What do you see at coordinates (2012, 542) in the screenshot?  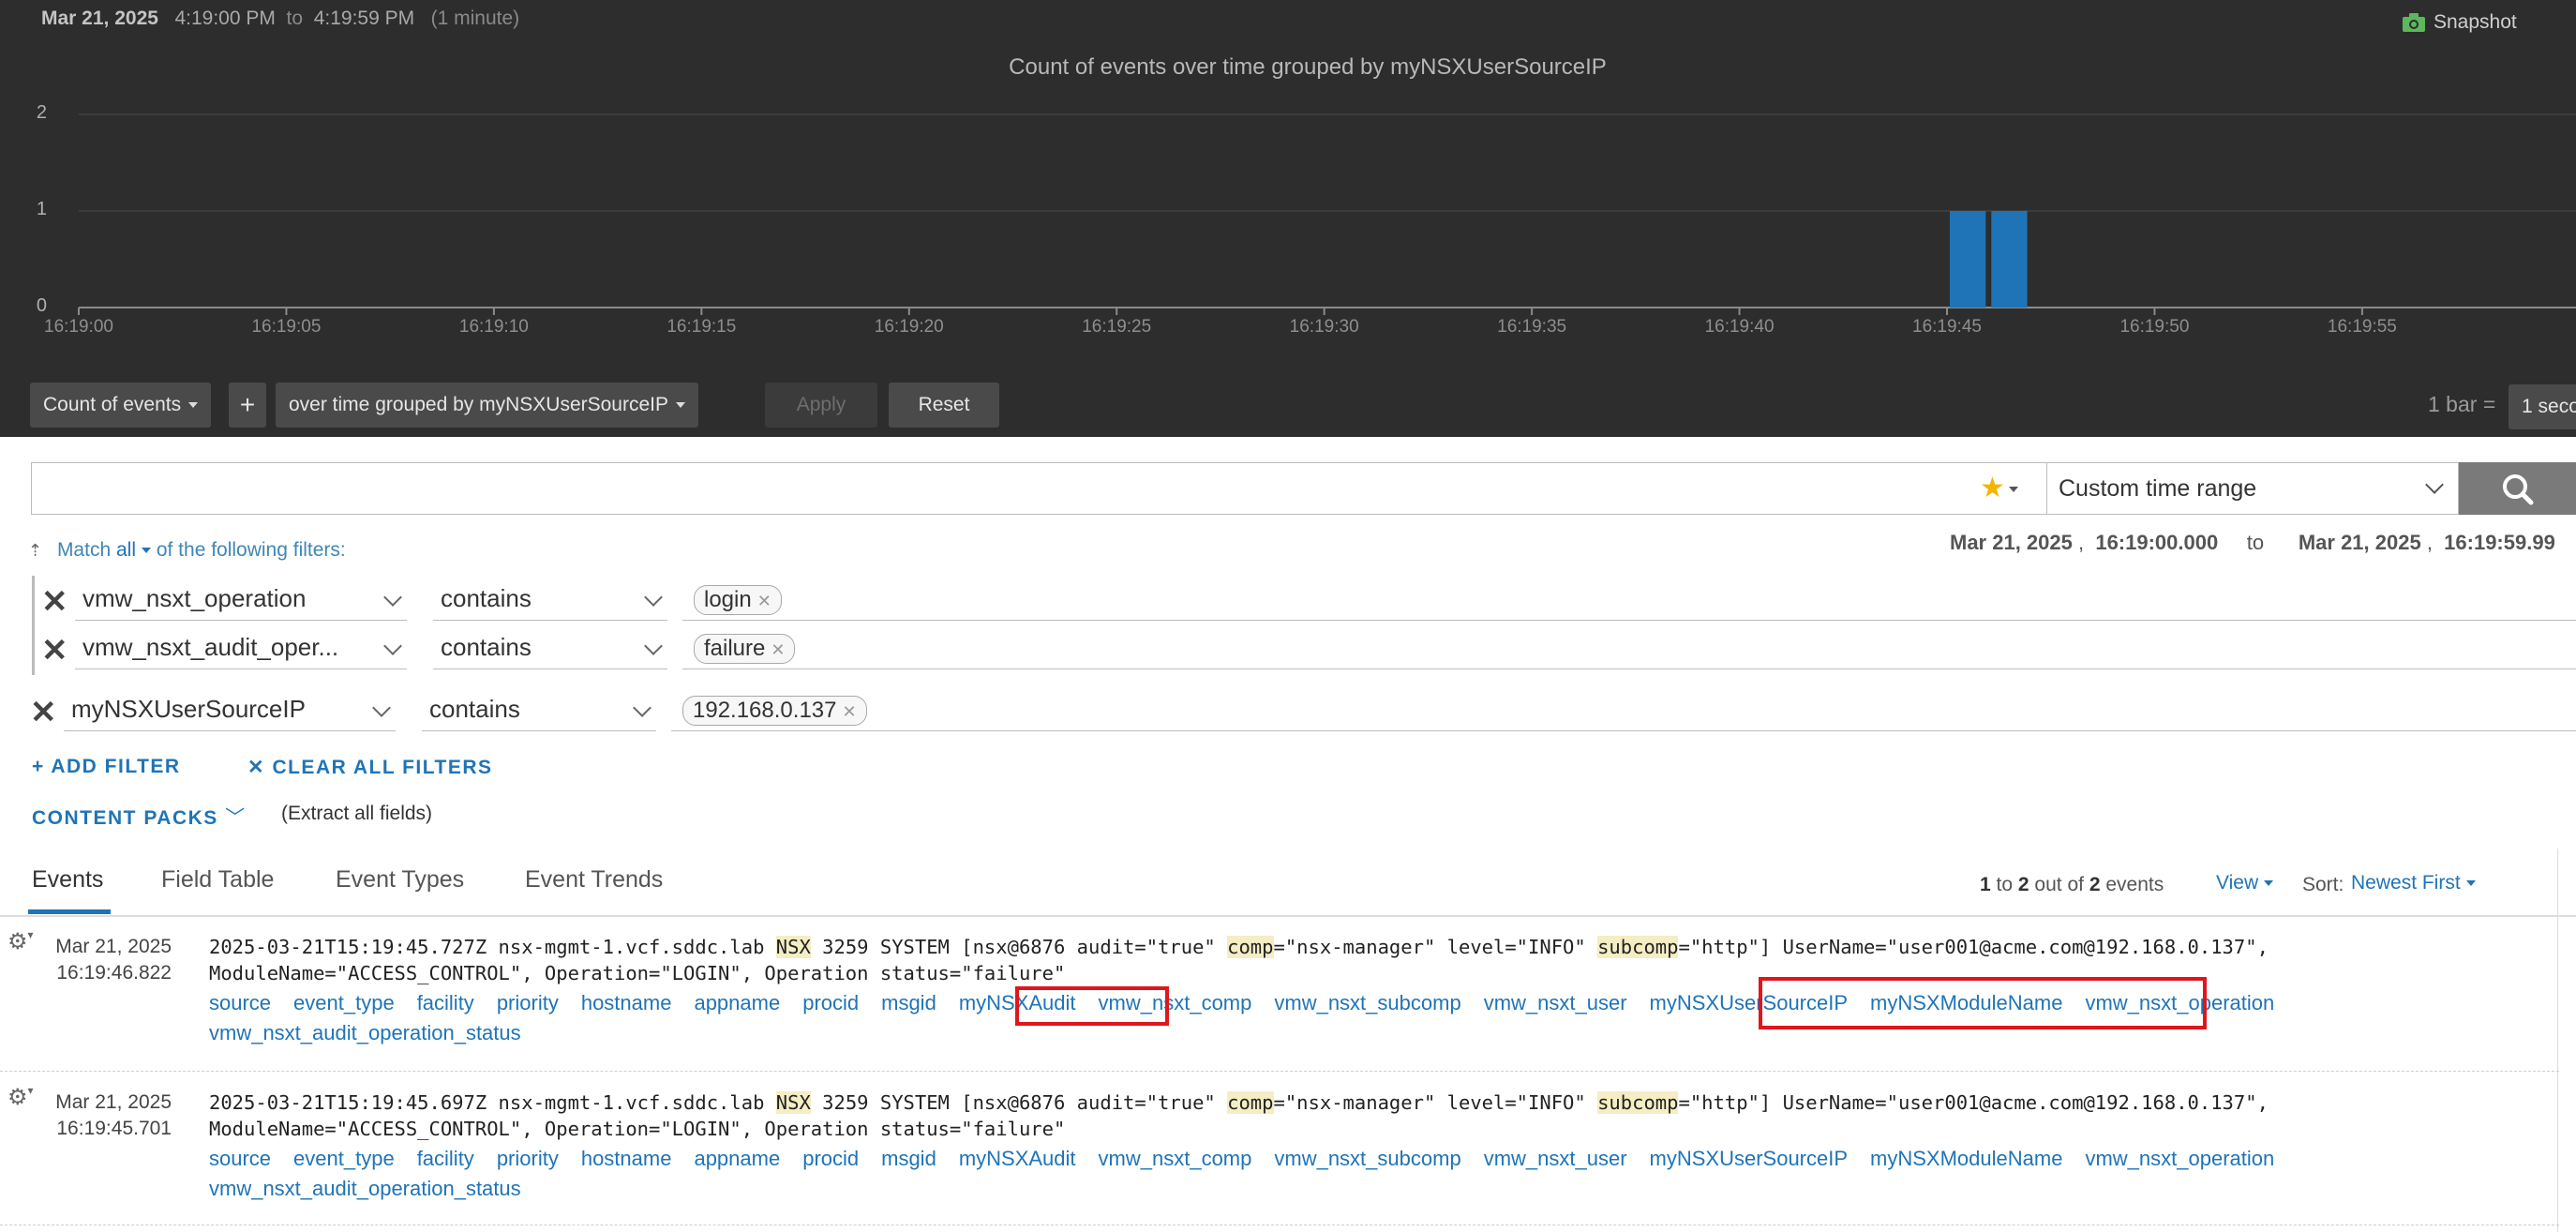 I see `from-date: Mar 21, 2025` at bounding box center [2012, 542].